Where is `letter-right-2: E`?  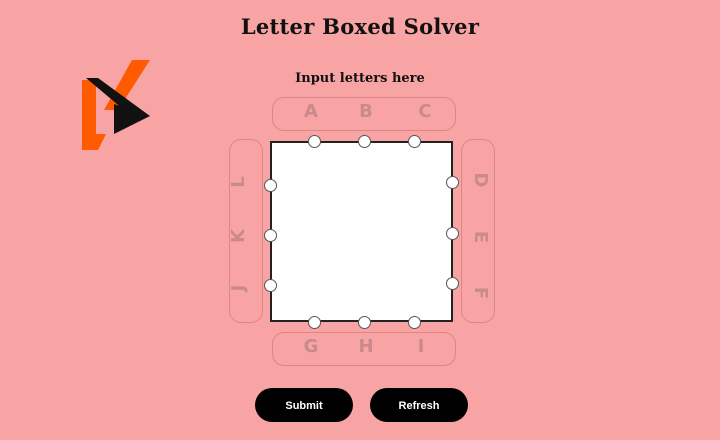
letter-right-2: E is located at coordinates (480, 237).